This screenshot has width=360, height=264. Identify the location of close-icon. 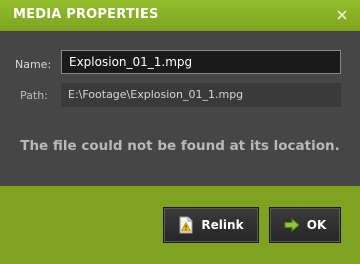
(342, 15).